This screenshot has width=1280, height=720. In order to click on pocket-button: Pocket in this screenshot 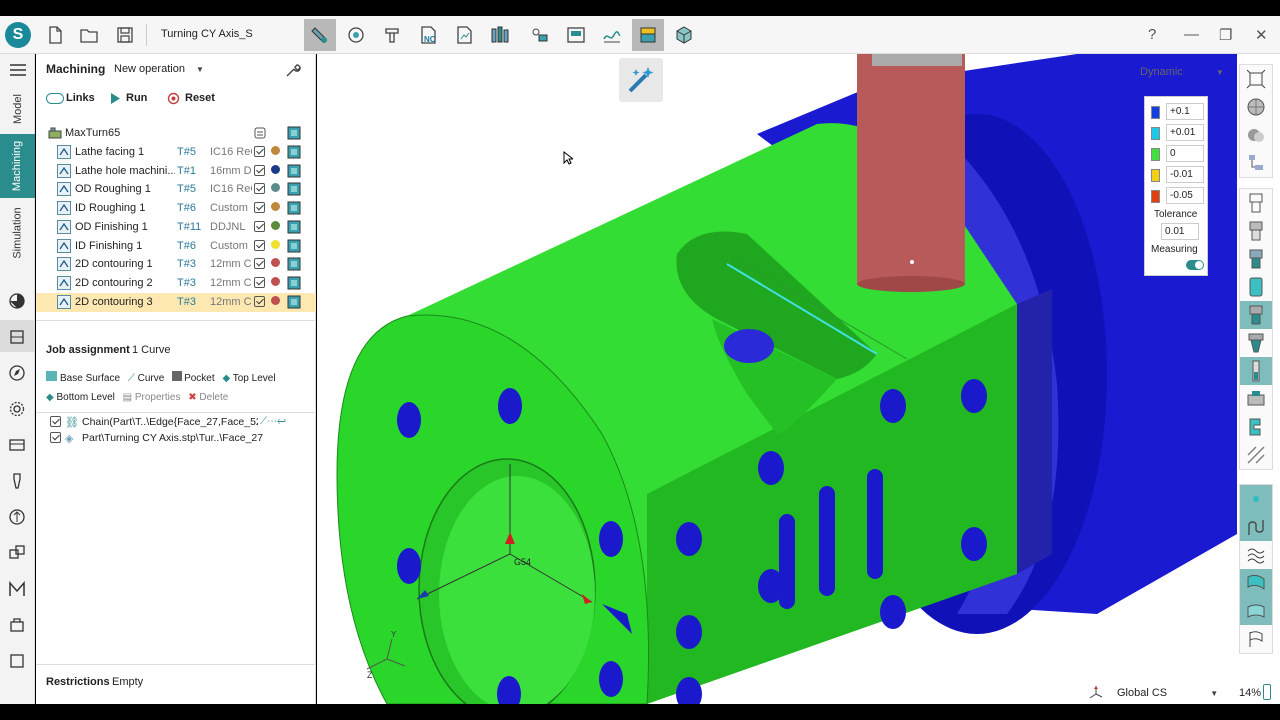, I will do `click(193, 377)`.